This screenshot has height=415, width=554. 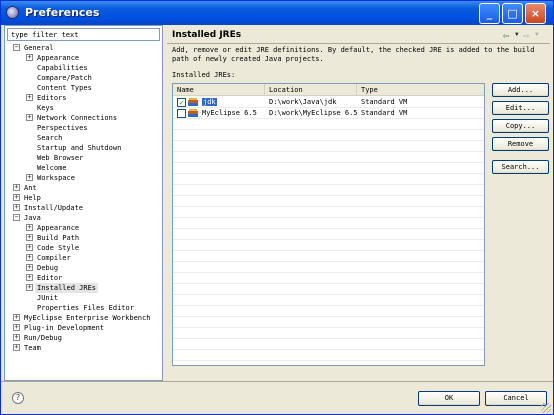 What do you see at coordinates (311, 90) in the screenshot?
I see `column-header-location: Location` at bounding box center [311, 90].